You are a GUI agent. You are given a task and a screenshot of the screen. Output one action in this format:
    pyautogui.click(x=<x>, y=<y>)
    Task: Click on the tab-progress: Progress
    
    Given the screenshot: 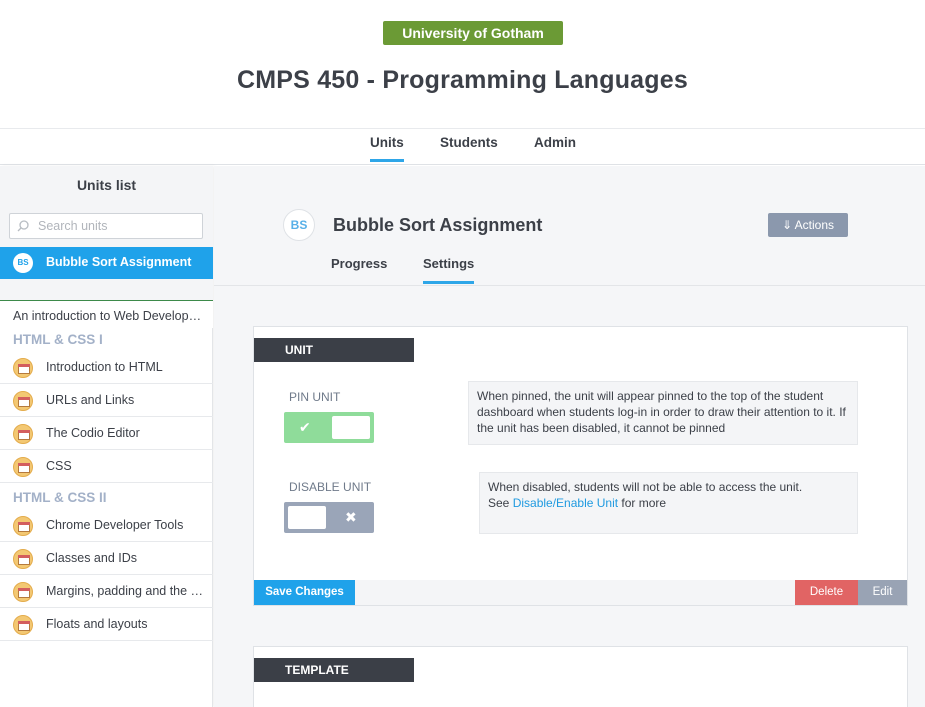 What is the action you would take?
    pyautogui.click(x=359, y=263)
    